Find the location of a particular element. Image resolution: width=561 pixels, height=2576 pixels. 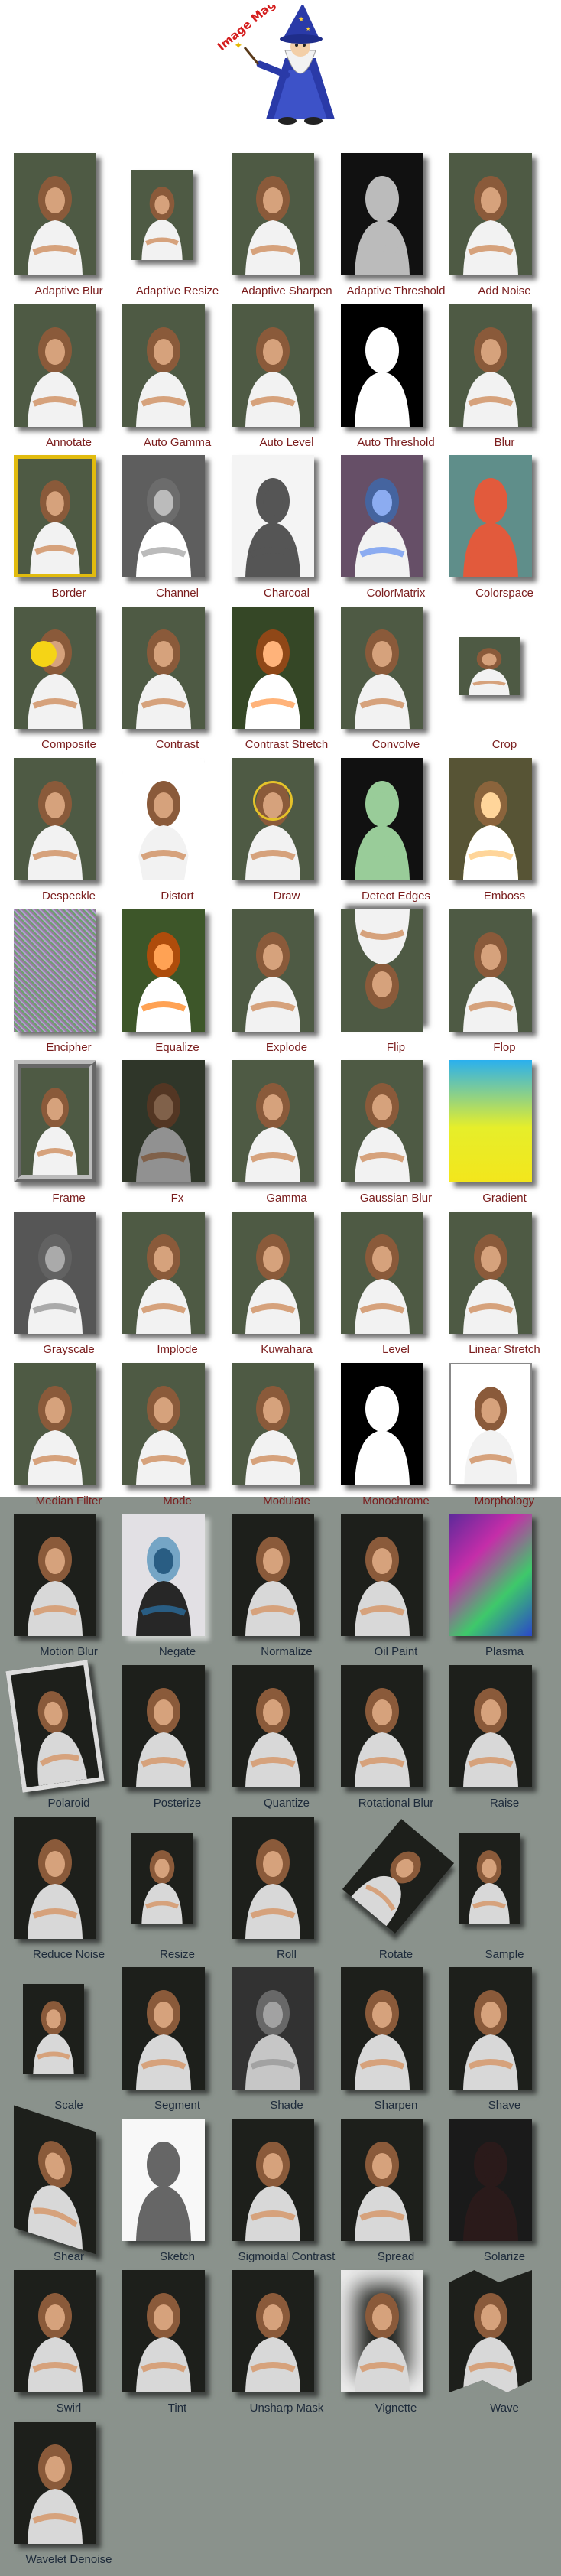

effect-item: ColorMatrix is located at coordinates (396, 531).